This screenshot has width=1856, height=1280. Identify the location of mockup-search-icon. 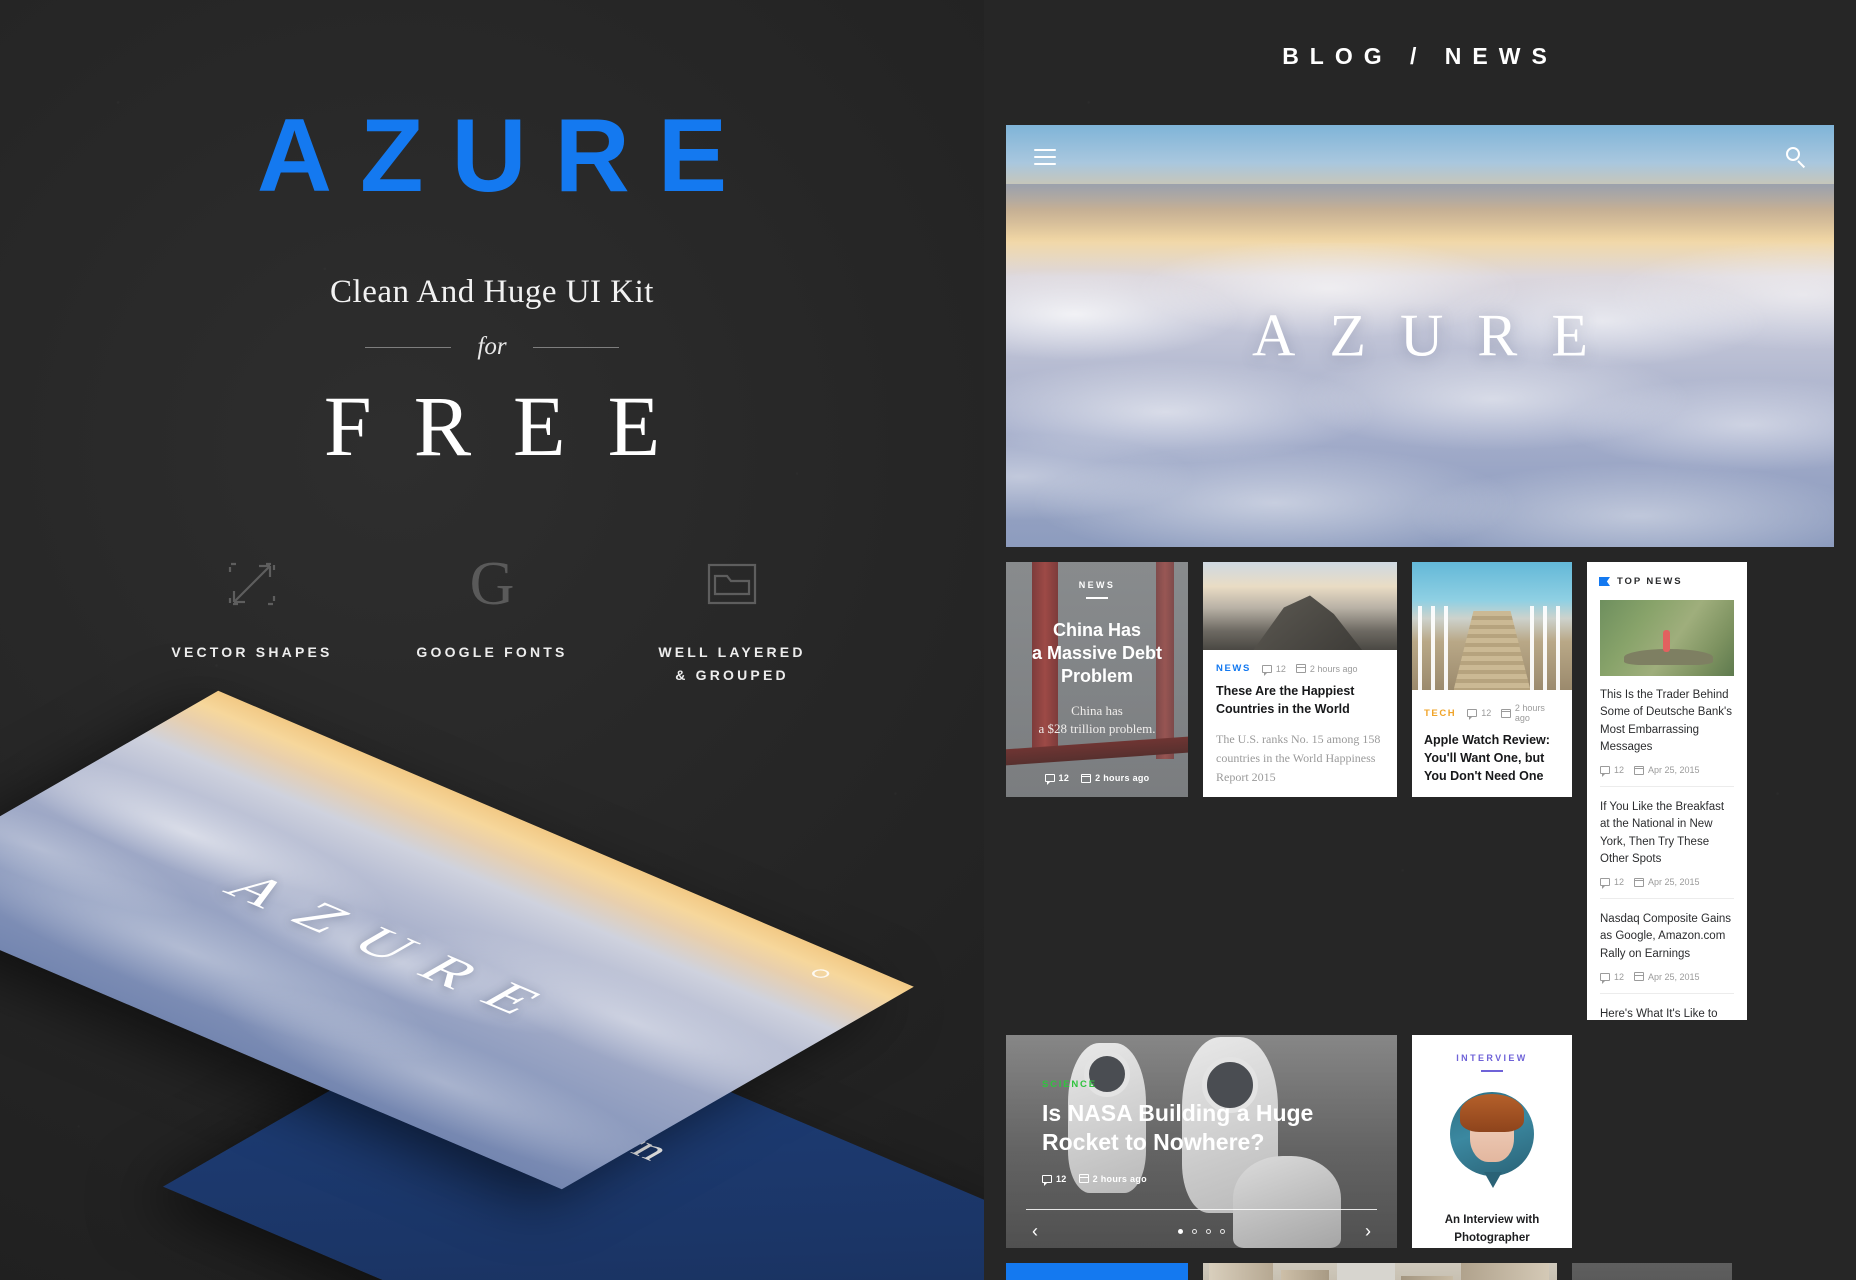
(820, 973).